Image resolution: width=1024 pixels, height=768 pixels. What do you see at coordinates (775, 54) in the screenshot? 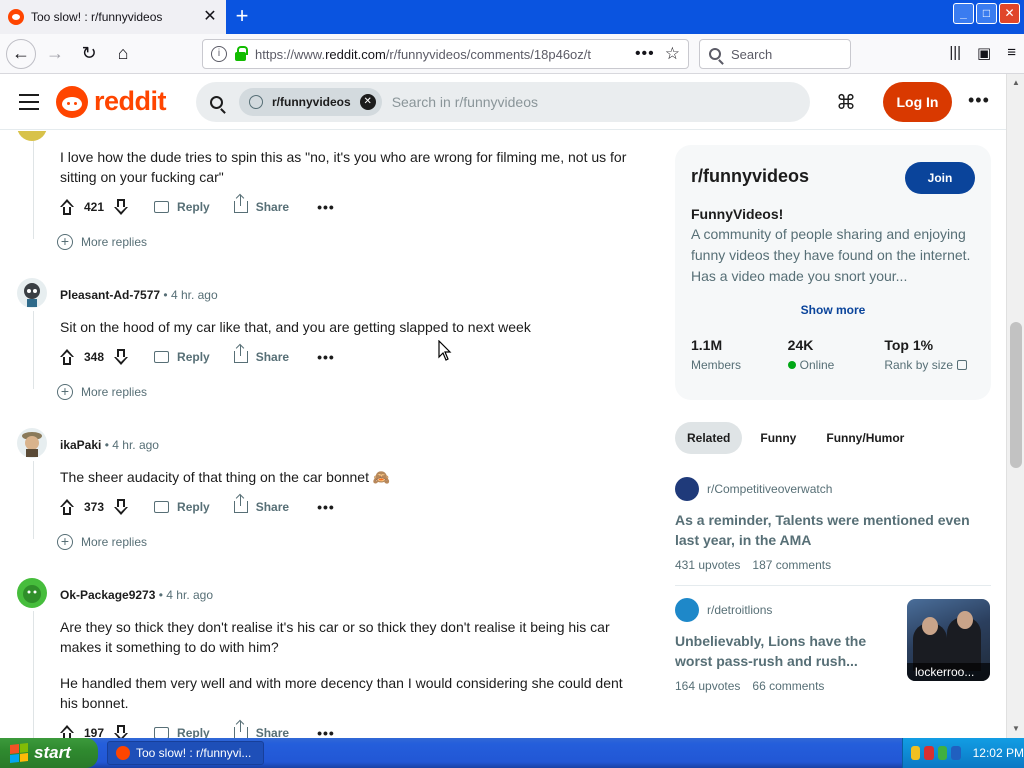
I see `browser-search-input: Search` at bounding box center [775, 54].